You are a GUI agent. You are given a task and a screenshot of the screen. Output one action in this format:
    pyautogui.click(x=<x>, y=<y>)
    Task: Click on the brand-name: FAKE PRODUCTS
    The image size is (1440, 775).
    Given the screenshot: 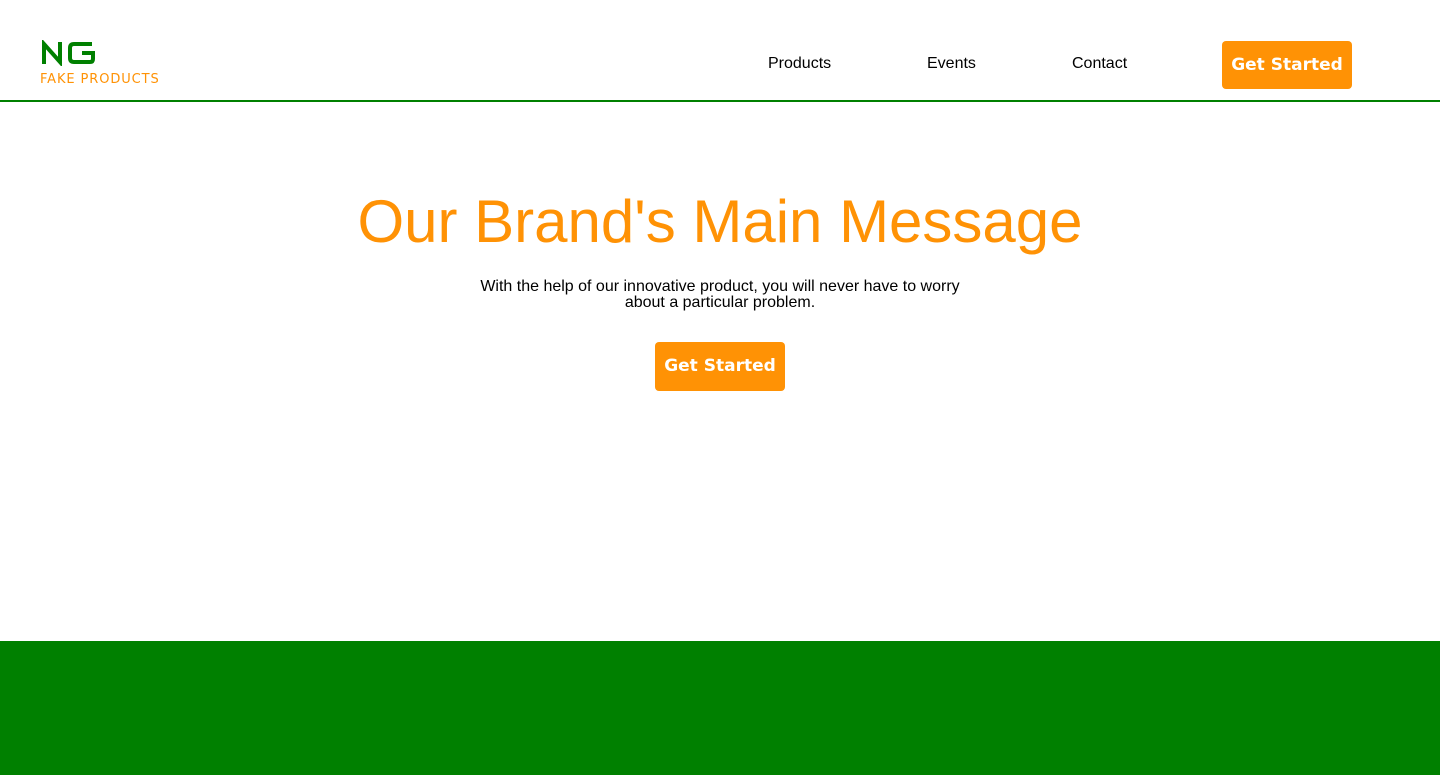 What is the action you would take?
    pyautogui.click(x=100, y=79)
    